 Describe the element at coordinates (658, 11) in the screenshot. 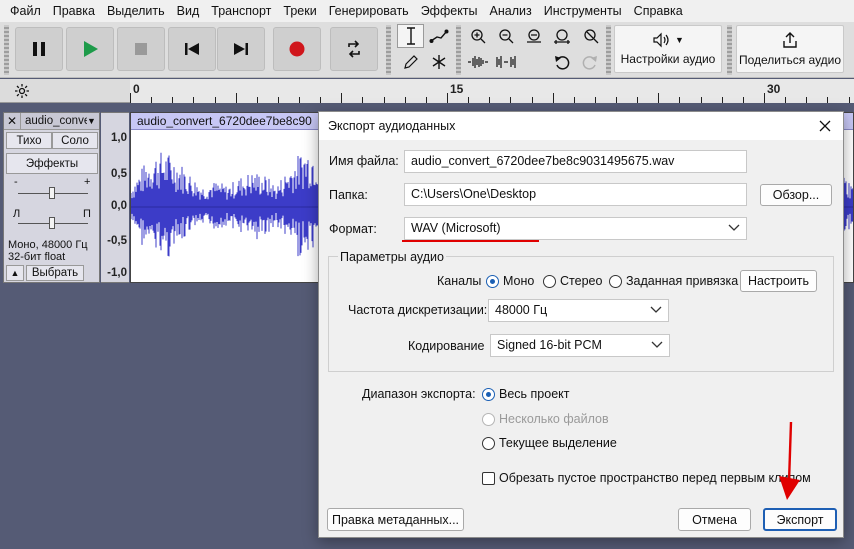

I see `menu-item: Справка` at that location.